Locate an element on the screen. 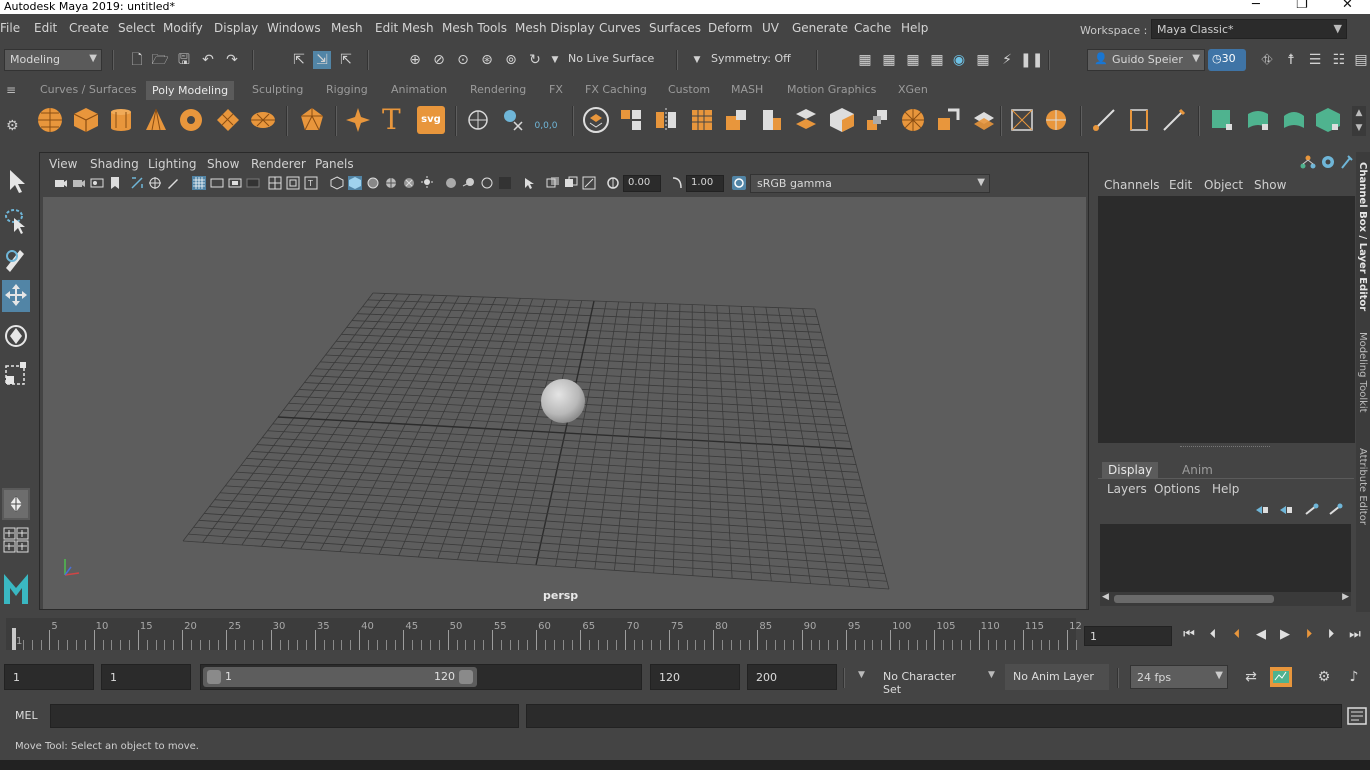  gamma-icon is located at coordinates (677, 183).